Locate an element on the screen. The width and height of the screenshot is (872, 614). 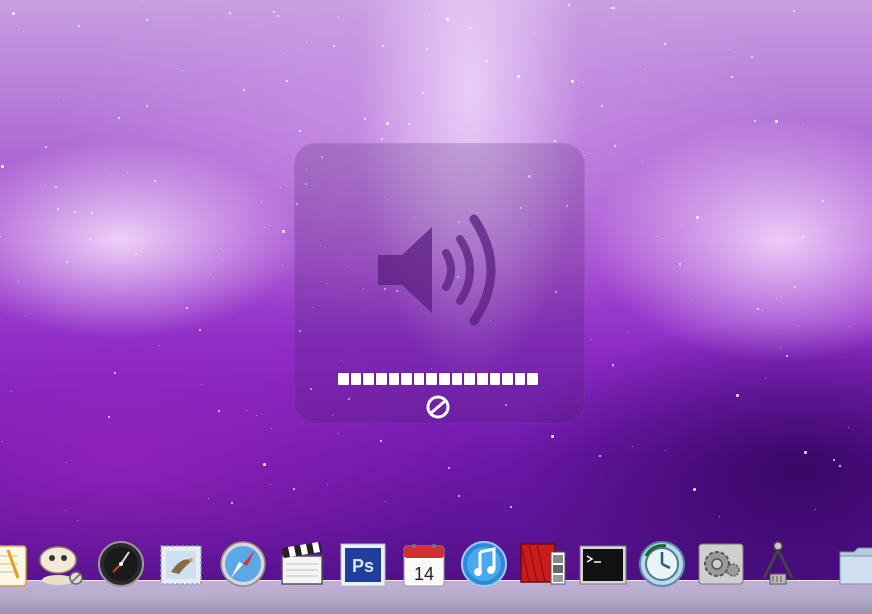
dock-item-photoshop: Ps is located at coordinates (363, 564).